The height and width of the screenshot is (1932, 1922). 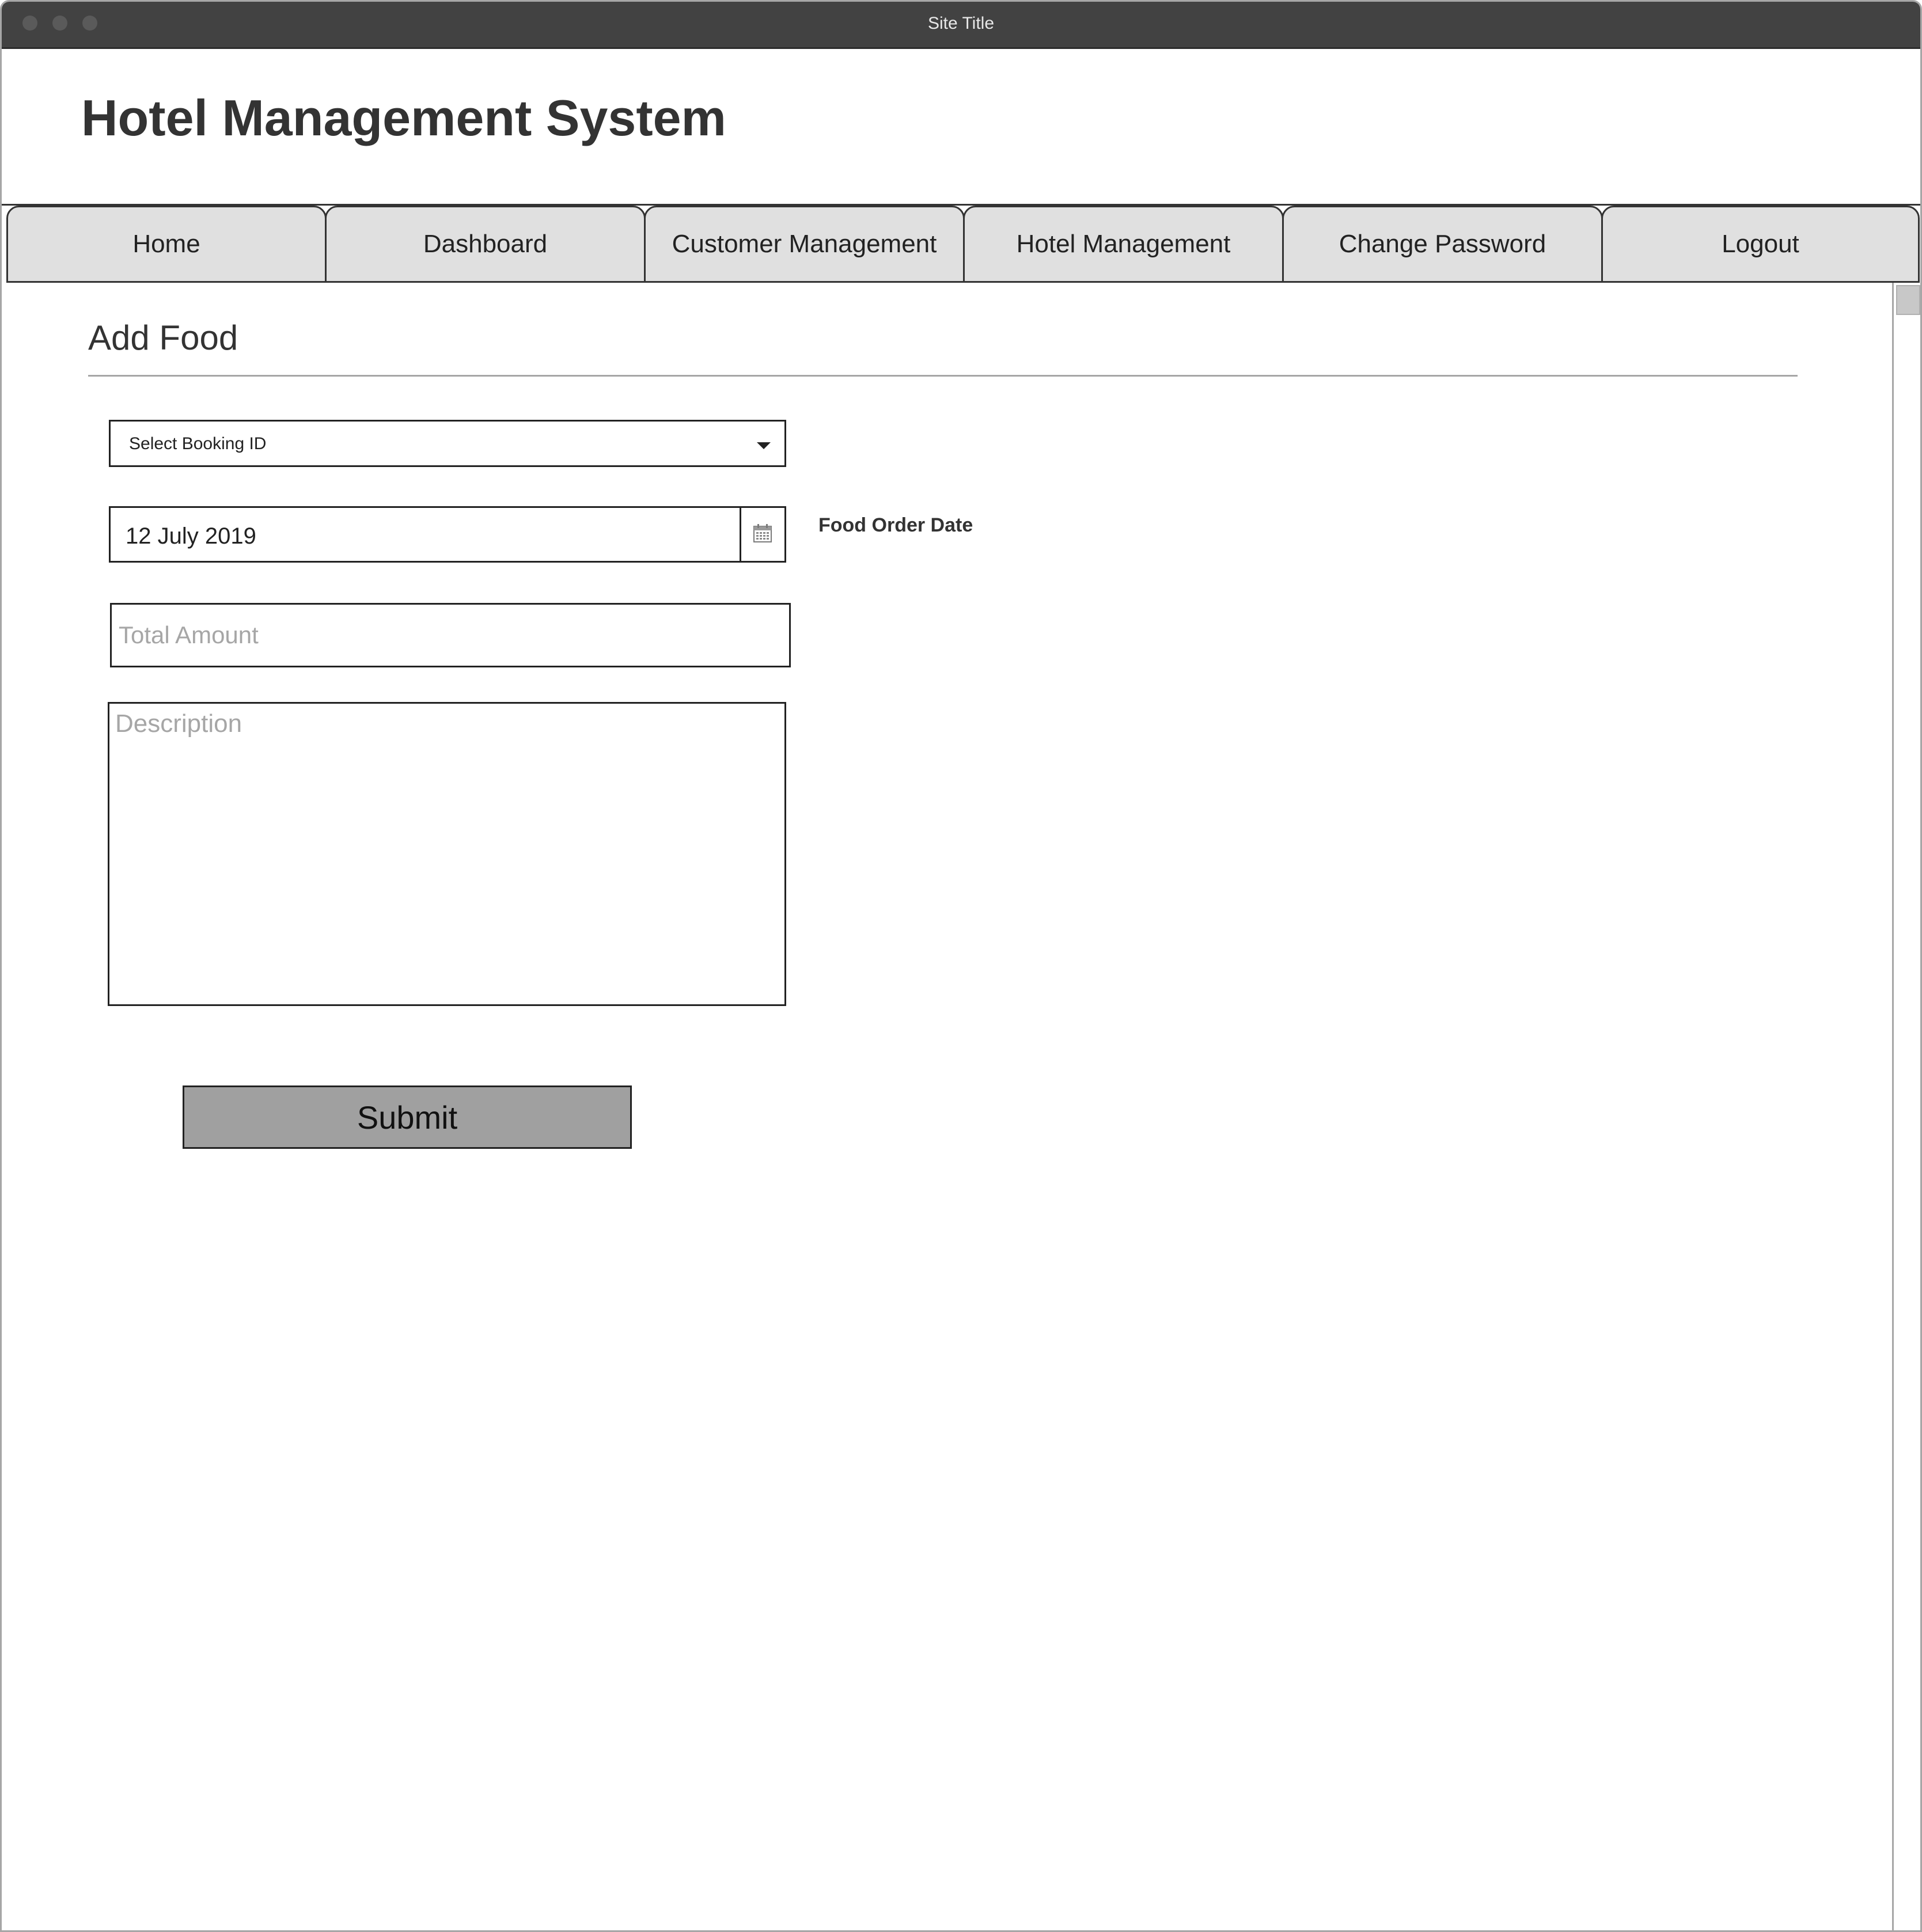 What do you see at coordinates (1906, 1106) in the screenshot?
I see `vertical-scrollbar` at bounding box center [1906, 1106].